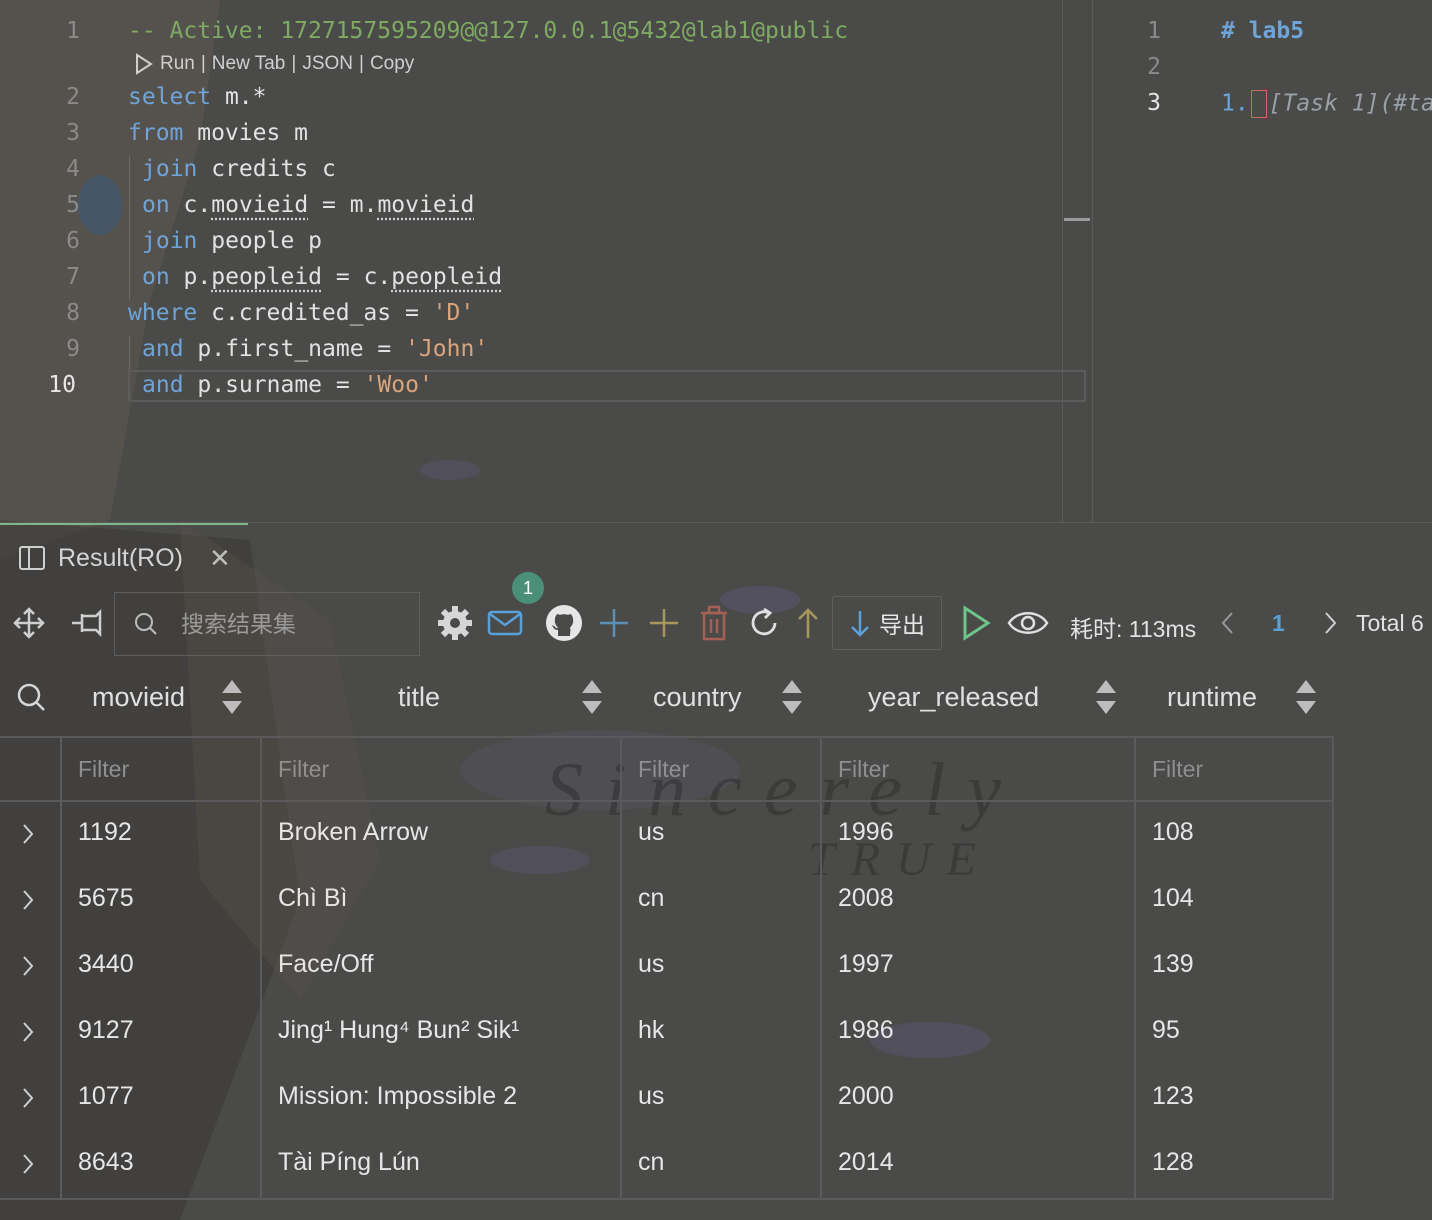 The width and height of the screenshot is (1432, 1220). Describe the element at coordinates (505, 623) in the screenshot. I see `mail-icon` at that location.